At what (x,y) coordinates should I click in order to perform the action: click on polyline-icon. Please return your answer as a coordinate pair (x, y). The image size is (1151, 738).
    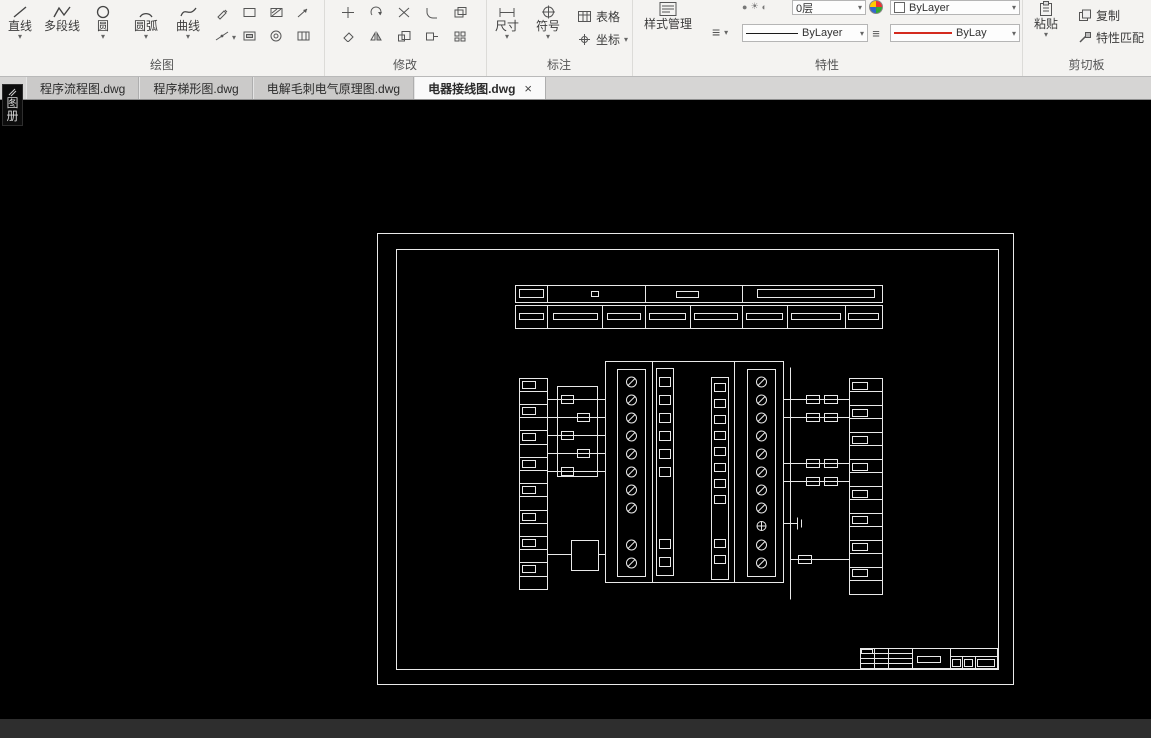
    Looking at the image, I should click on (62, 11).